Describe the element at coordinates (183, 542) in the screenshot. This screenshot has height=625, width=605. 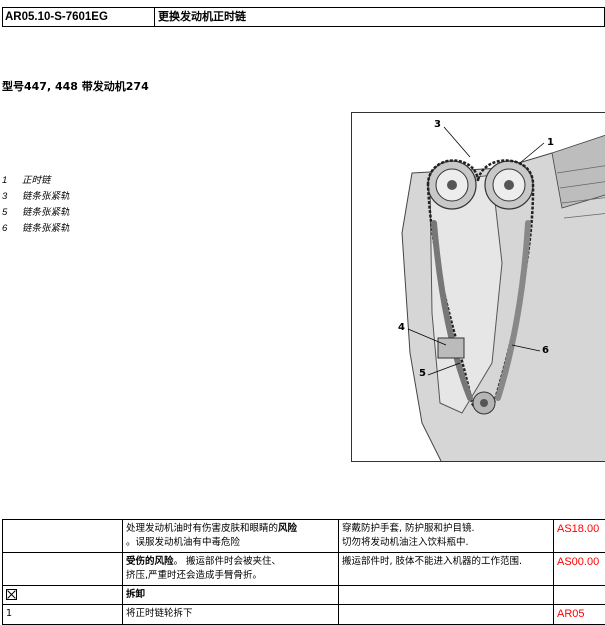
I see `hazard-text: 。误服发动机油有中毒危险` at that location.